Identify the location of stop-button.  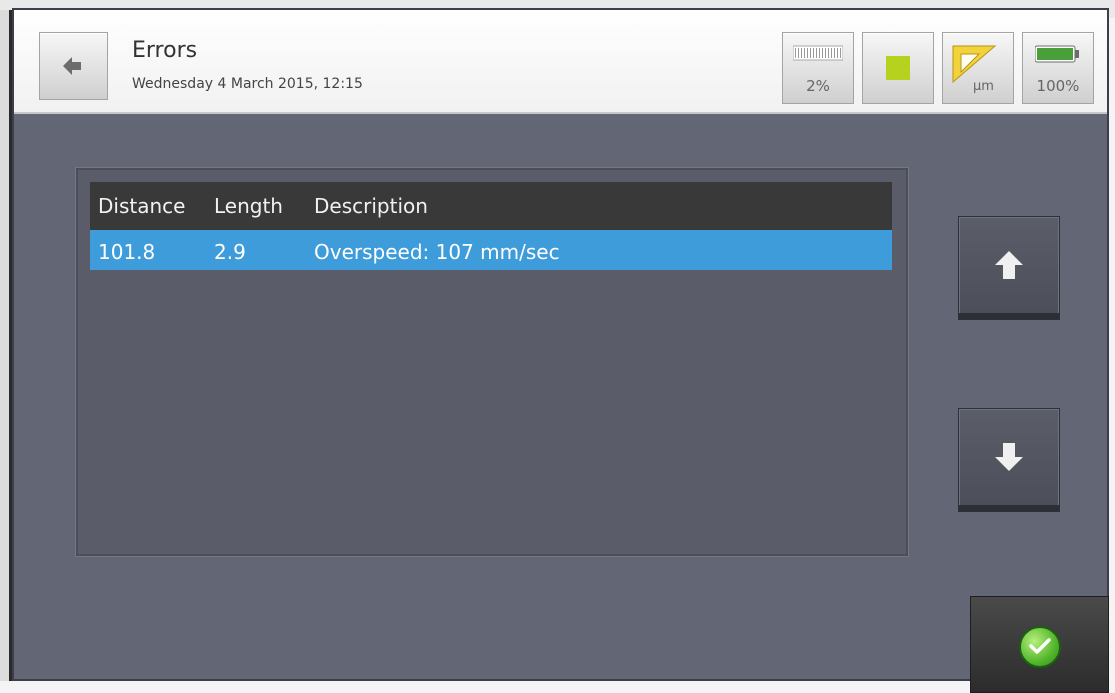
(898, 68).